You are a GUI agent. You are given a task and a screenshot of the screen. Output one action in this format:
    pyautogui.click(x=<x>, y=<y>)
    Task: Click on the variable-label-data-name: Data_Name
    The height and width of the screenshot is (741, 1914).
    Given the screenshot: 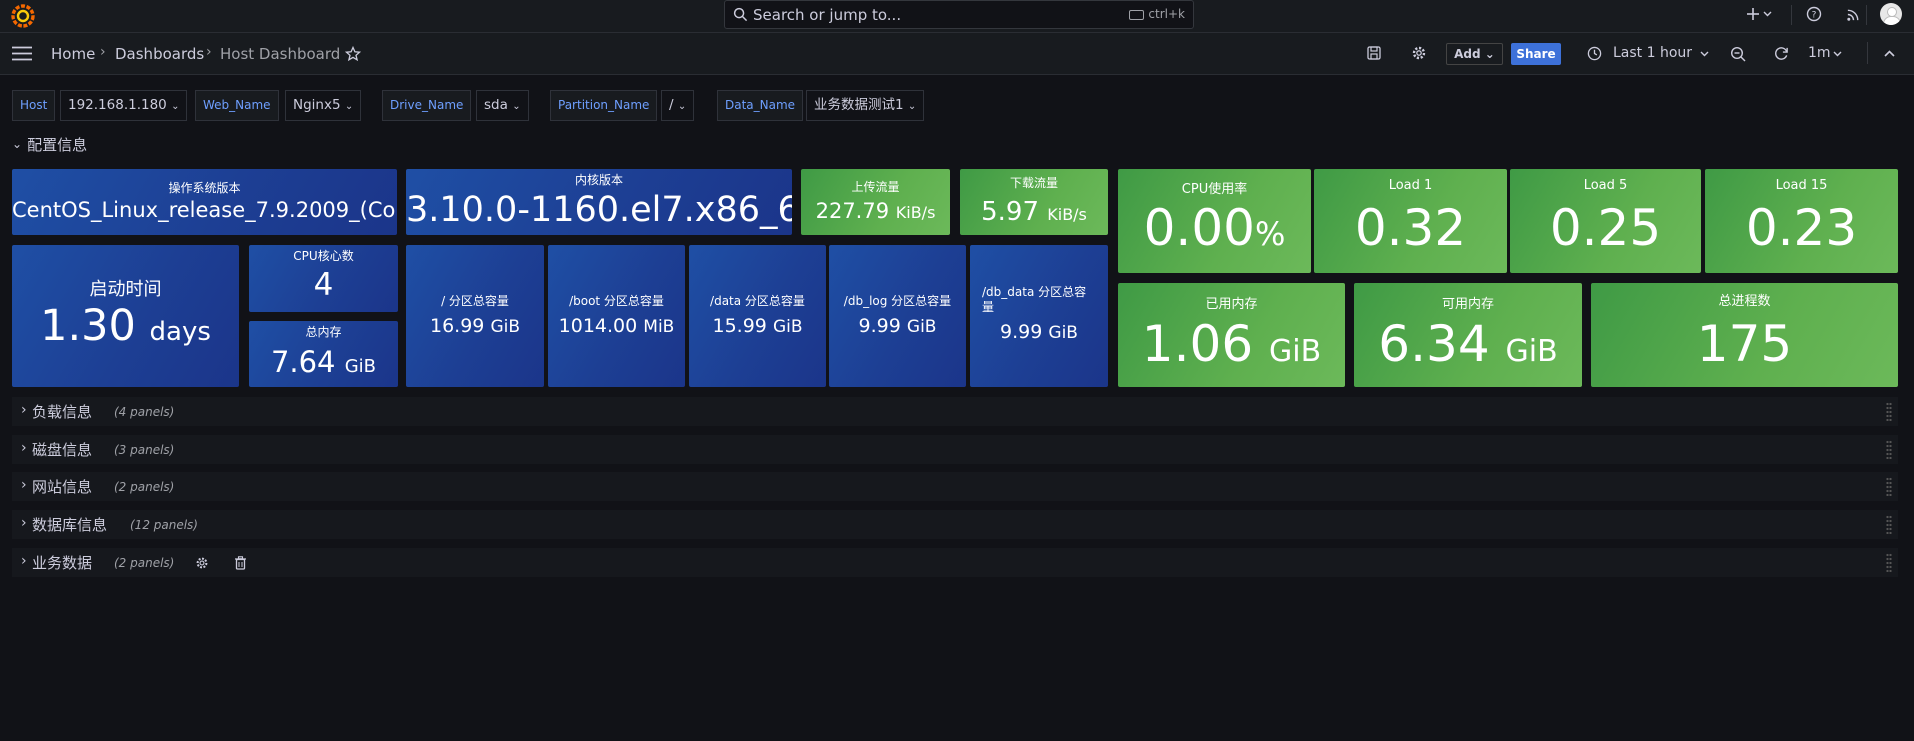 What is the action you would take?
    pyautogui.click(x=760, y=105)
    